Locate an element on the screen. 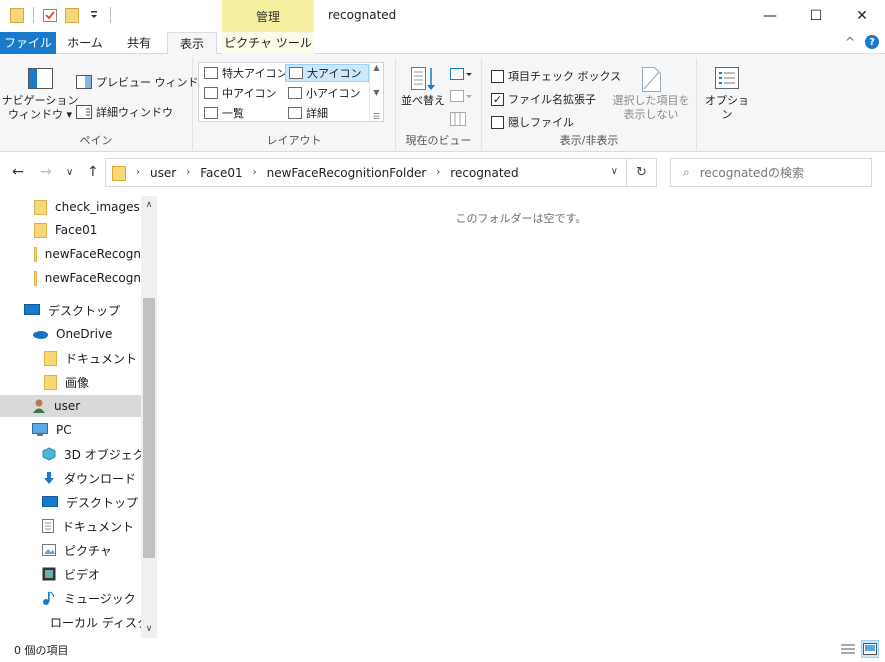 The width and height of the screenshot is (885, 662). nav-item-onedrive-pictures: 画像 is located at coordinates (66, 382).